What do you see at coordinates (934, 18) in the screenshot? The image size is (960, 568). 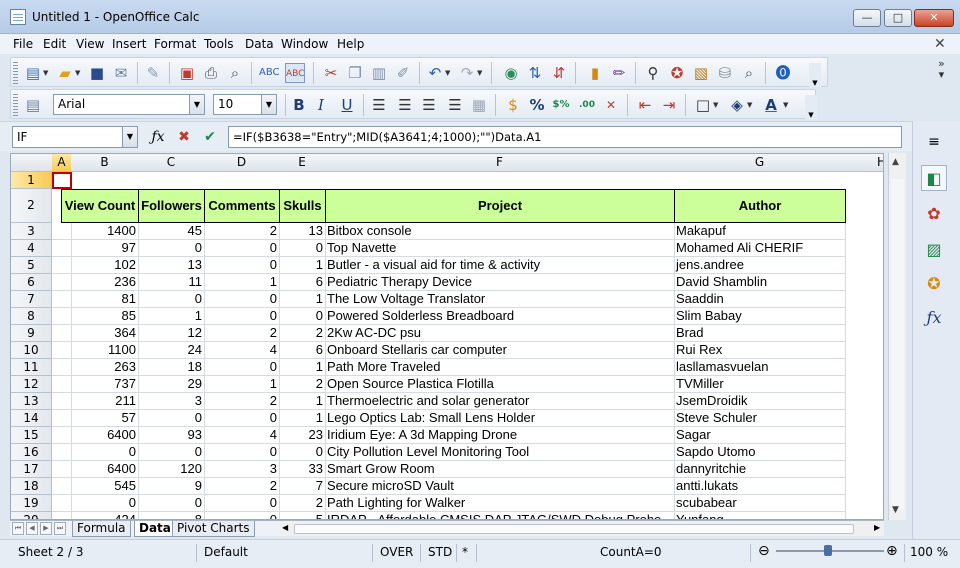 I see `close-window-button: ✕` at bounding box center [934, 18].